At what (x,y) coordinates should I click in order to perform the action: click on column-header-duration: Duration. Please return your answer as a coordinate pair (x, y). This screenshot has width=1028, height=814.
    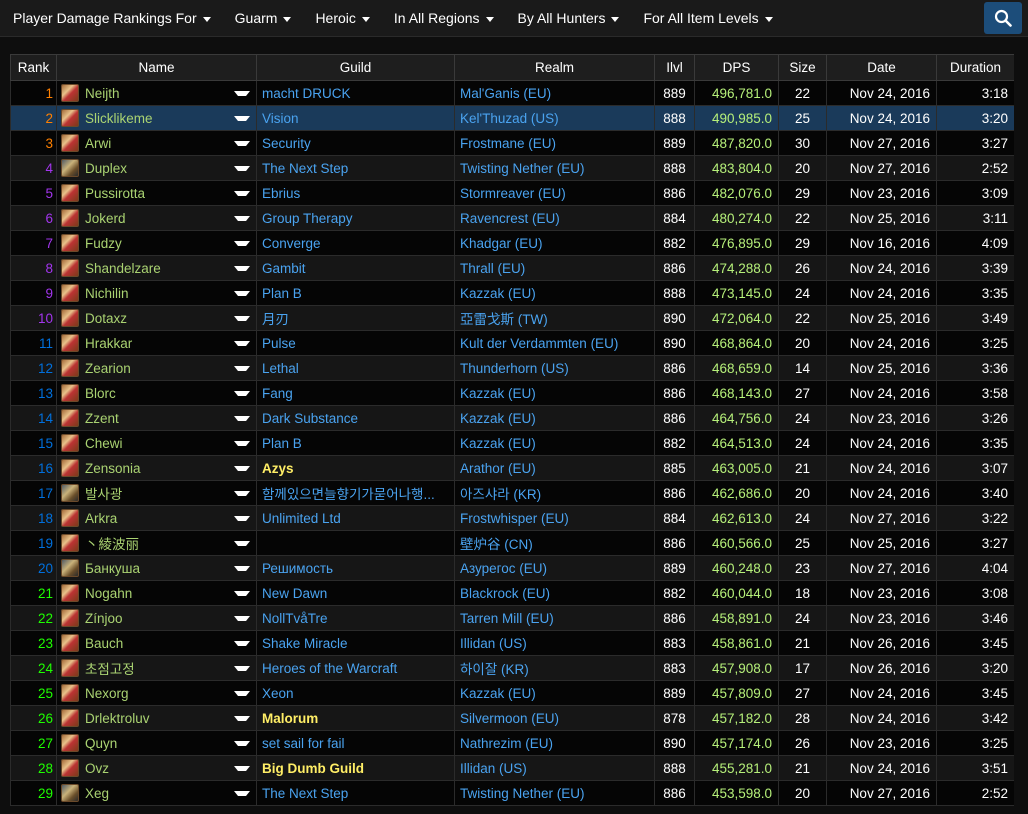
    Looking at the image, I should click on (975, 67).